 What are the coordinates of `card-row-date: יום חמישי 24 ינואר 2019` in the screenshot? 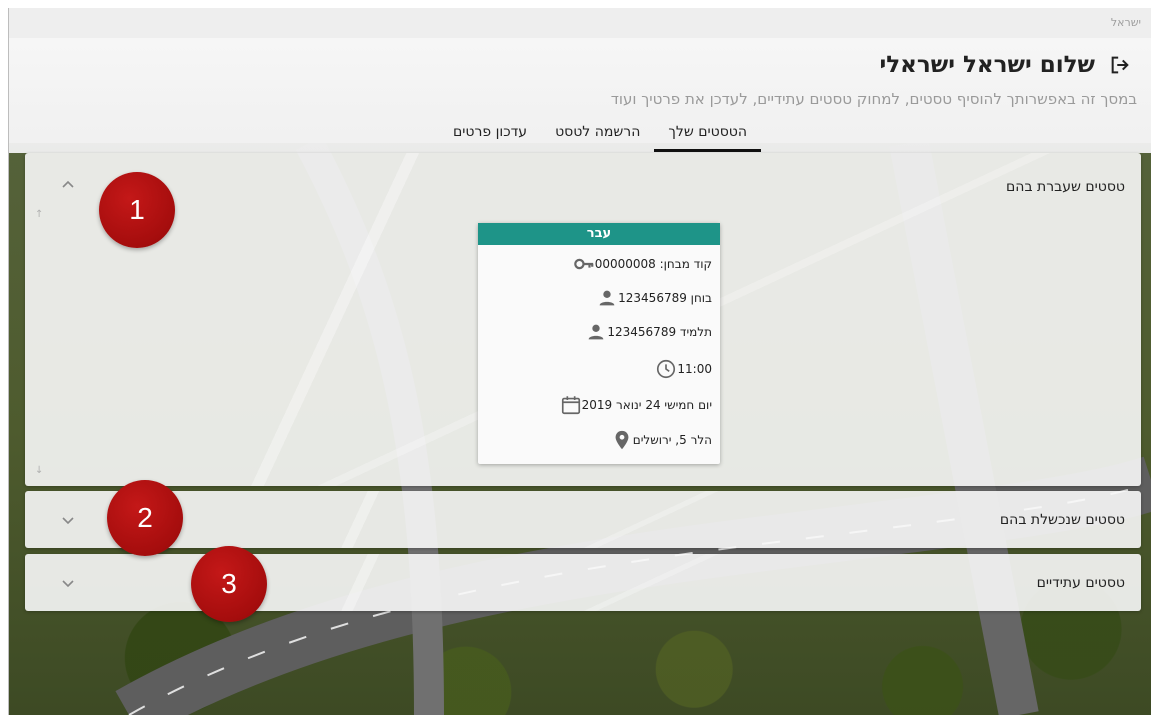 It's located at (632, 405).